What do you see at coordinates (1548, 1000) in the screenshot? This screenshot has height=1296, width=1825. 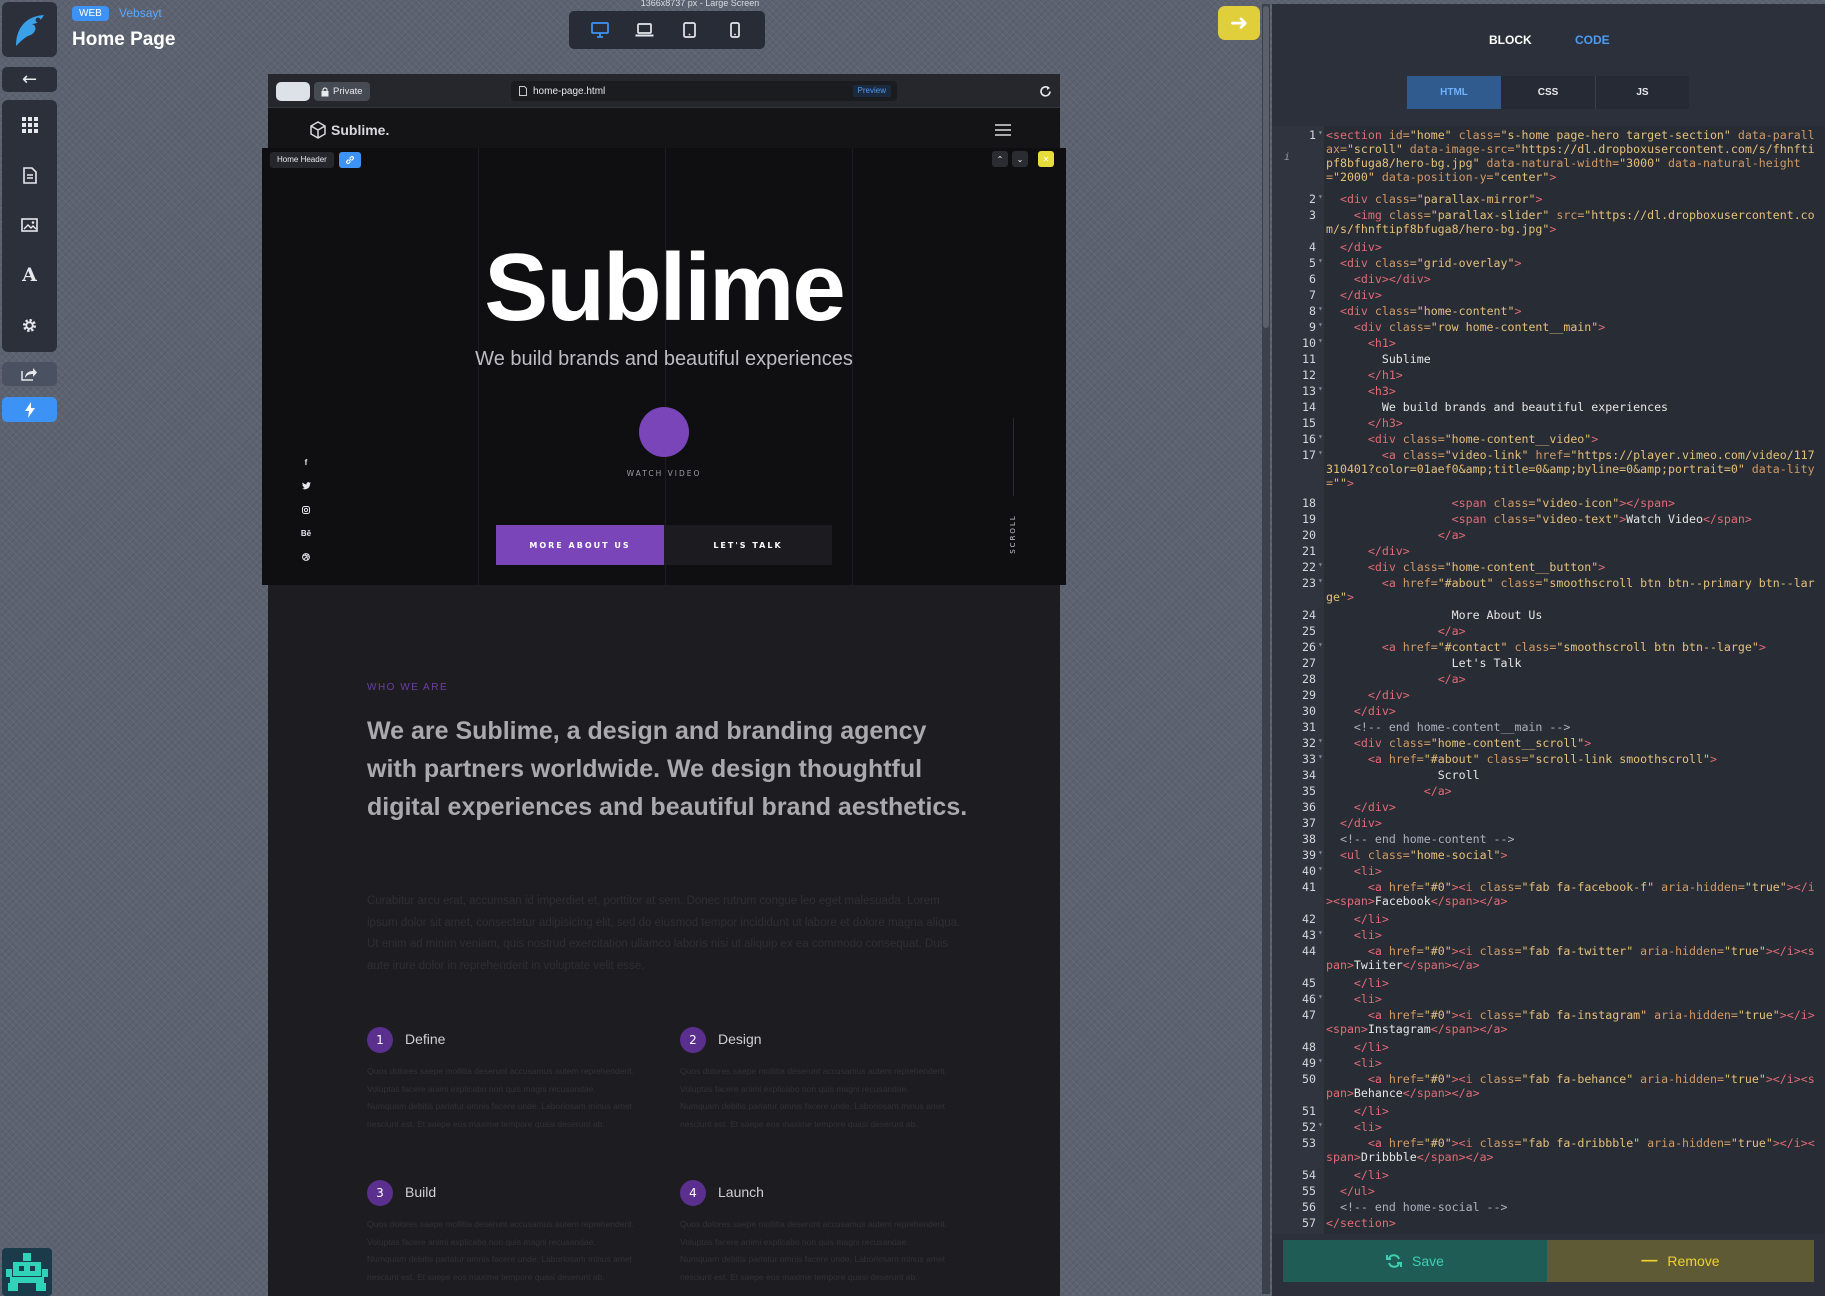 I see `code-line: 46 ▾ <li>` at bounding box center [1548, 1000].